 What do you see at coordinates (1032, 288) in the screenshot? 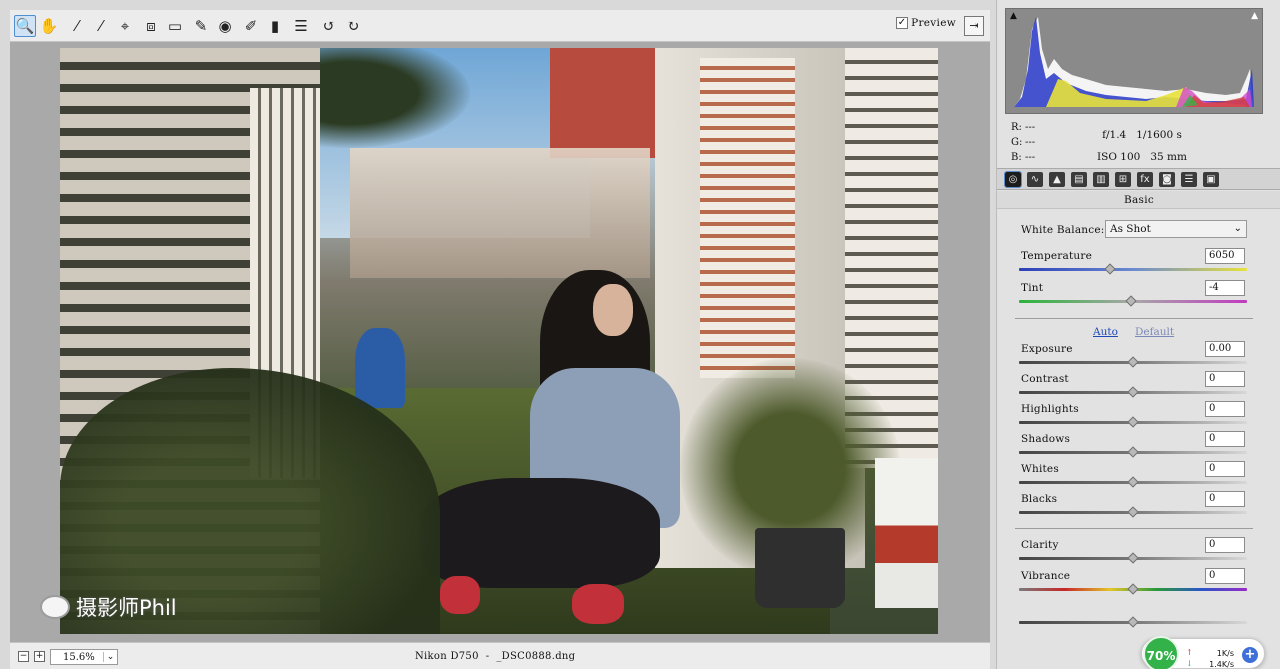
I see `tint-label: Tint` at bounding box center [1032, 288].